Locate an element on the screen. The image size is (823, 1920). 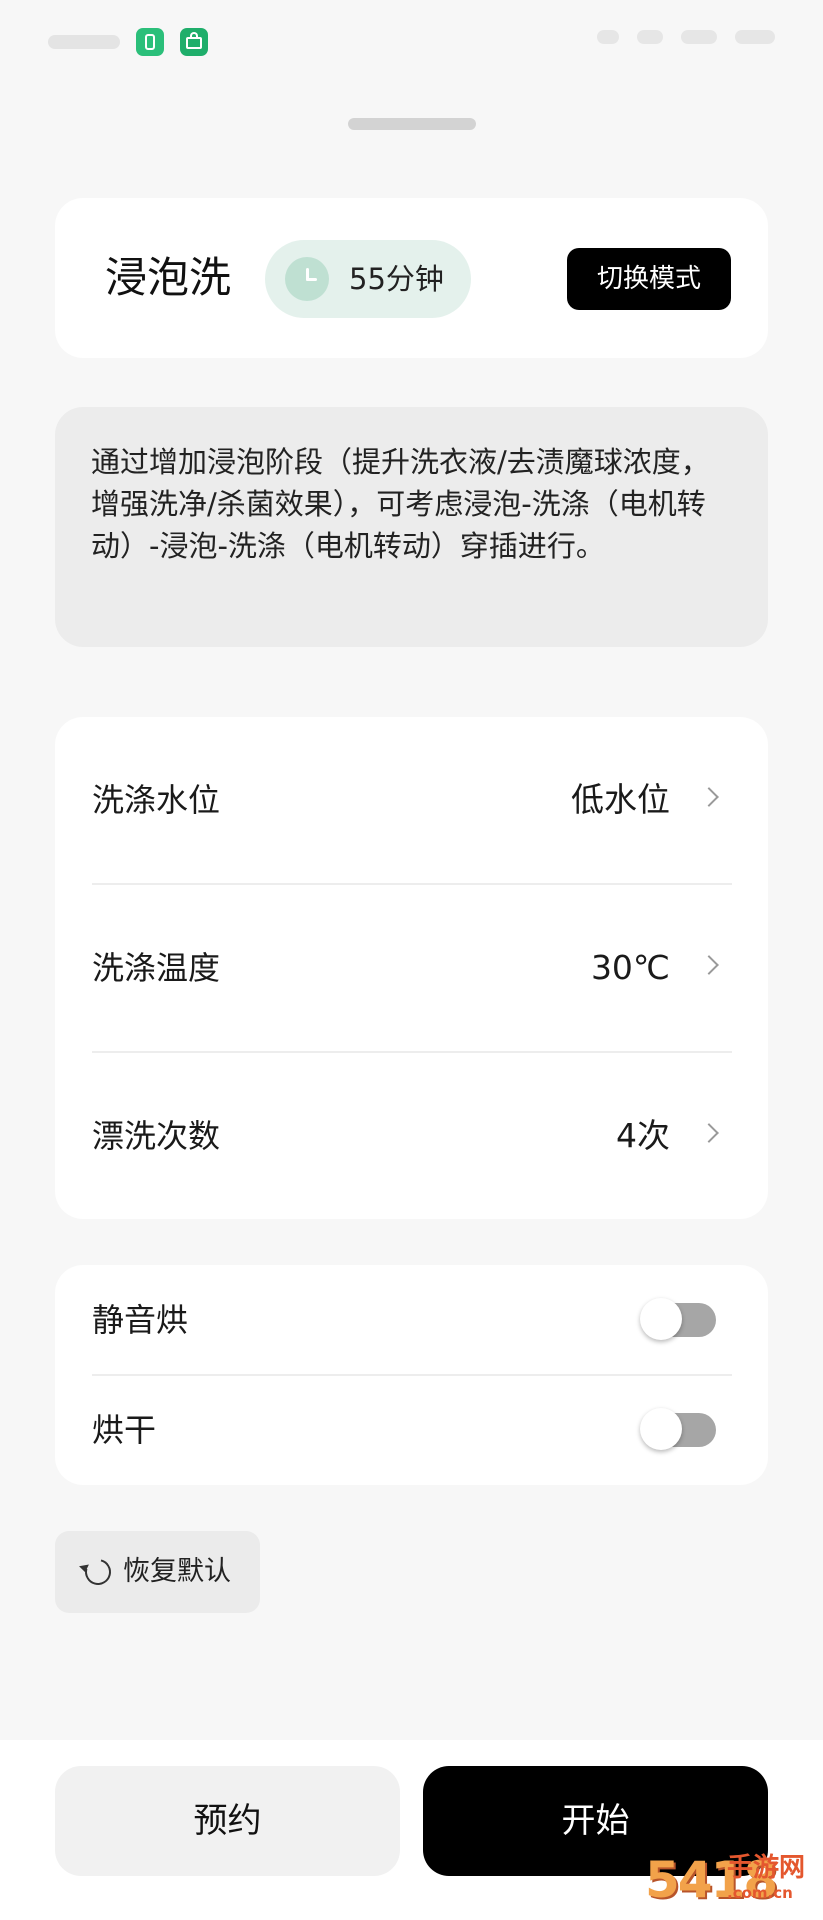
status-left is located at coordinates (128, 42).